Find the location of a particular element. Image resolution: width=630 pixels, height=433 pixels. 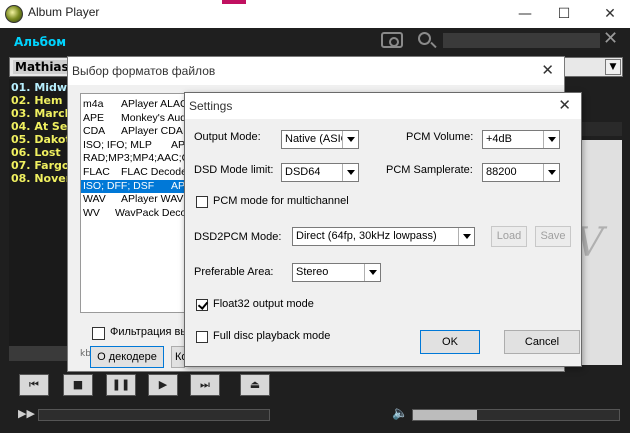

previous-button: ⏮ is located at coordinates (34, 385).